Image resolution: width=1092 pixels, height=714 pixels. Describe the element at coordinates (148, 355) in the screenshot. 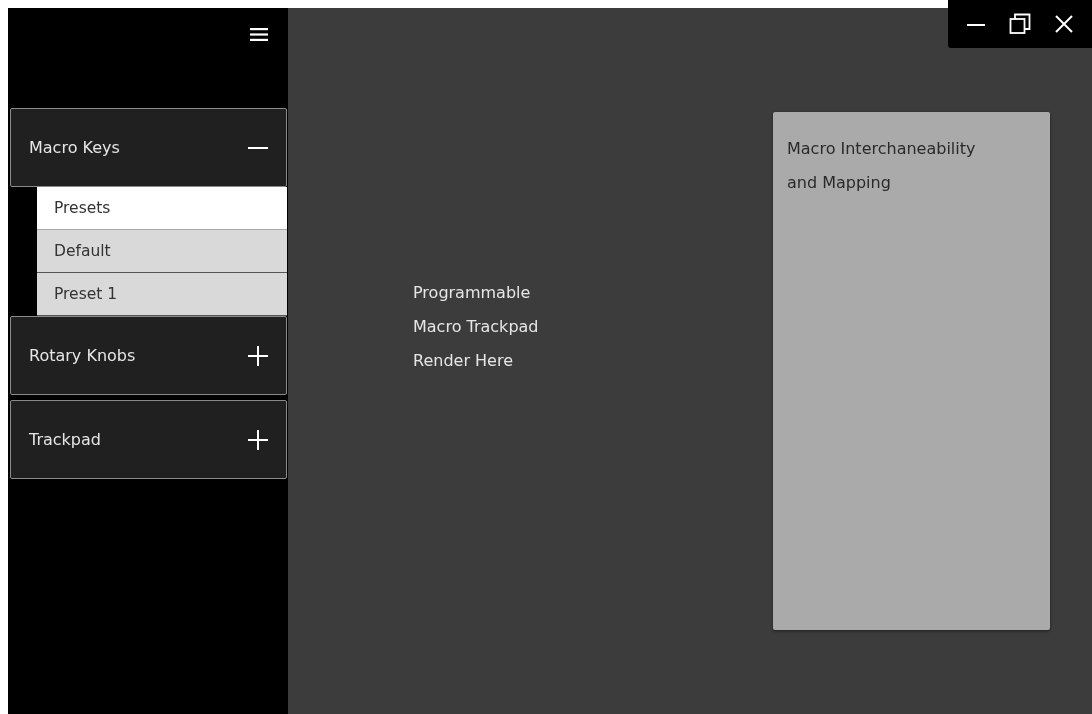

I see `accordion-header: Rotary Knobs` at that location.